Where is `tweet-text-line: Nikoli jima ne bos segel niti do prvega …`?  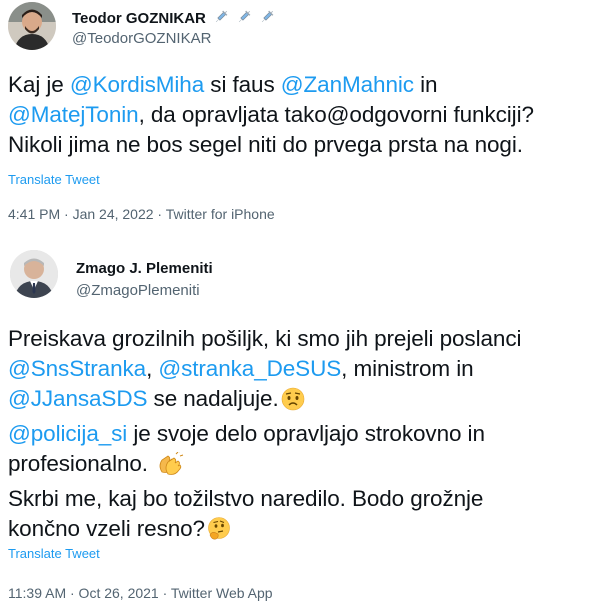
tweet-text-line: Nikoli jima ne bos segel niti do prvega … is located at coordinates (306, 145).